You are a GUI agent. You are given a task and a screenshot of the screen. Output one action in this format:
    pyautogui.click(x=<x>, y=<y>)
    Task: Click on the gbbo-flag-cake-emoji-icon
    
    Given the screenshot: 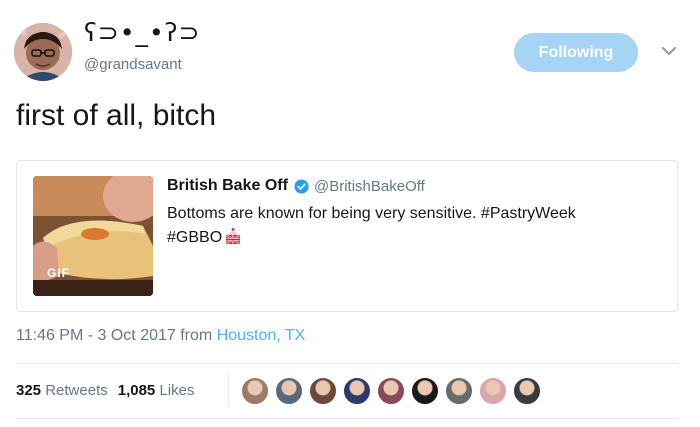 What is the action you would take?
    pyautogui.click(x=233, y=236)
    